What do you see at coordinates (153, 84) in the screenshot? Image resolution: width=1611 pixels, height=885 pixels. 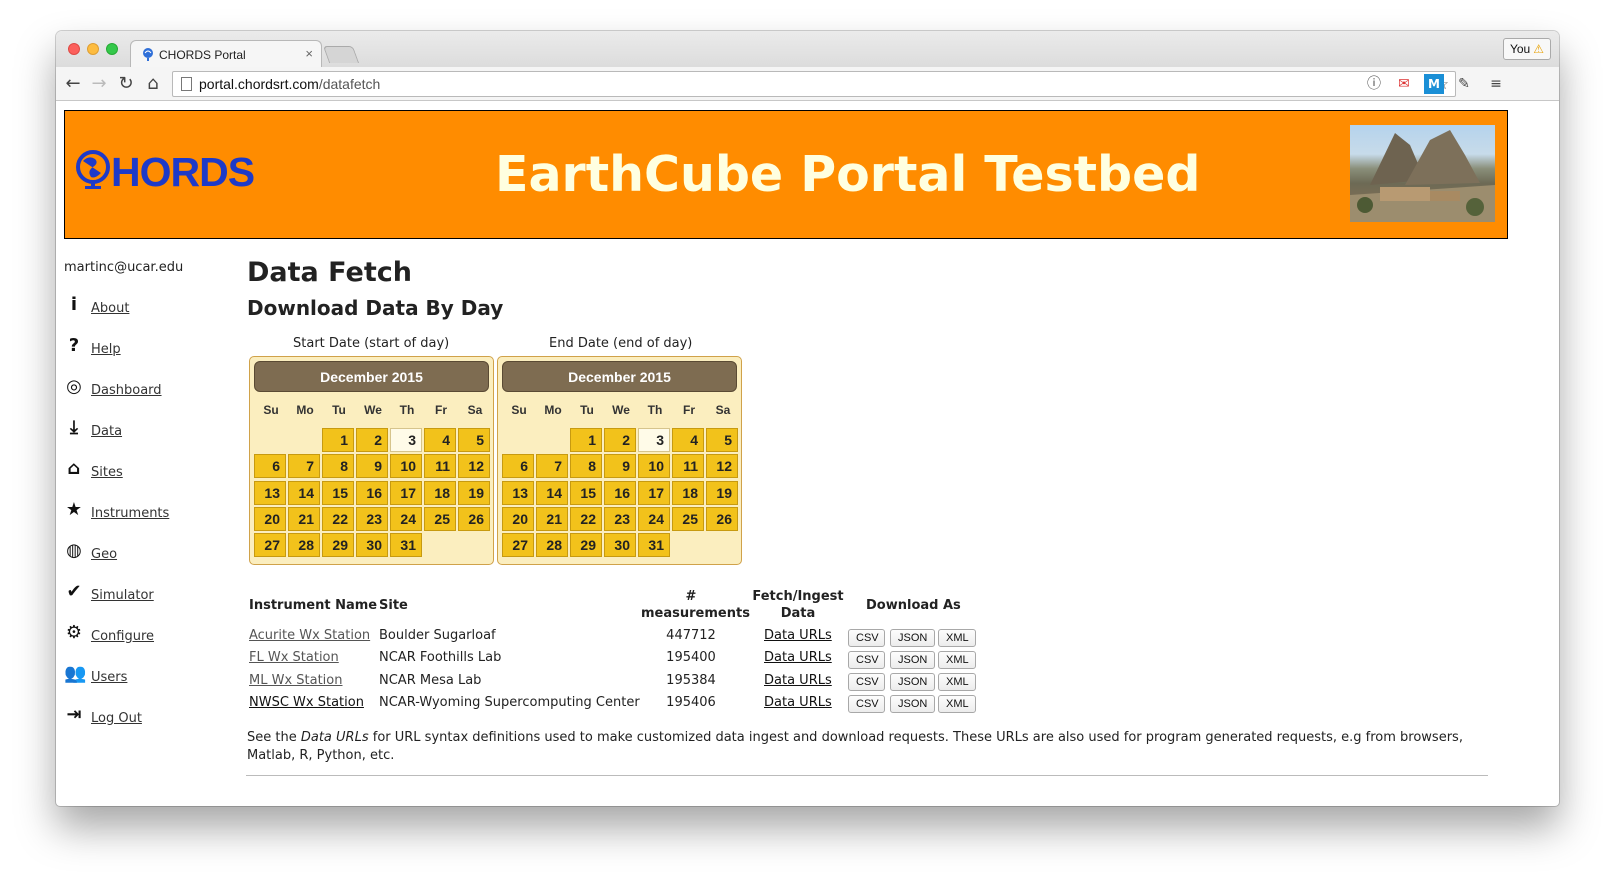 I see `home-icon: ⌂` at bounding box center [153, 84].